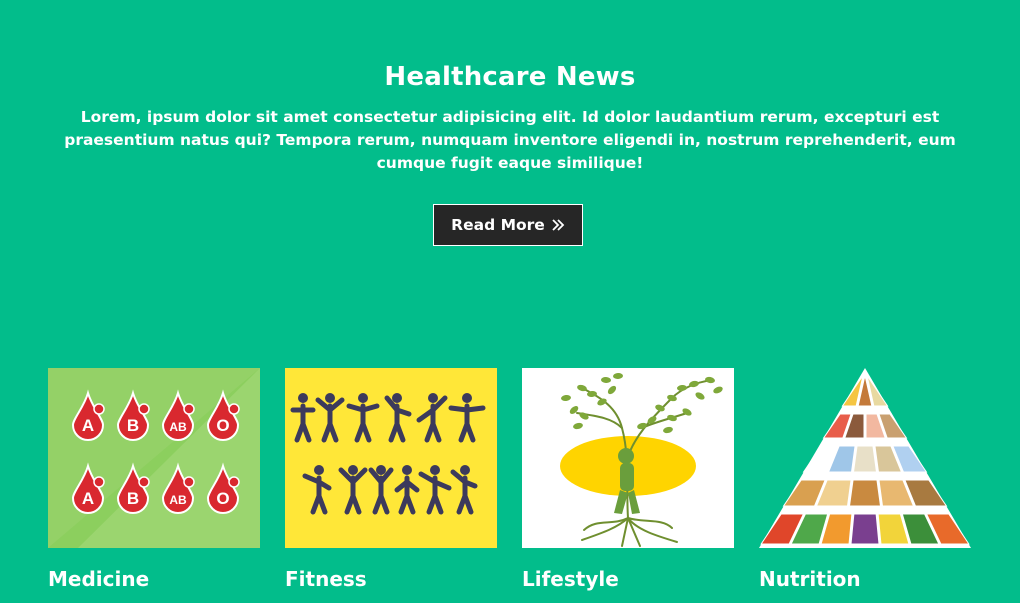  I want to click on category-card-fitness: Fitness, so click(391, 479).